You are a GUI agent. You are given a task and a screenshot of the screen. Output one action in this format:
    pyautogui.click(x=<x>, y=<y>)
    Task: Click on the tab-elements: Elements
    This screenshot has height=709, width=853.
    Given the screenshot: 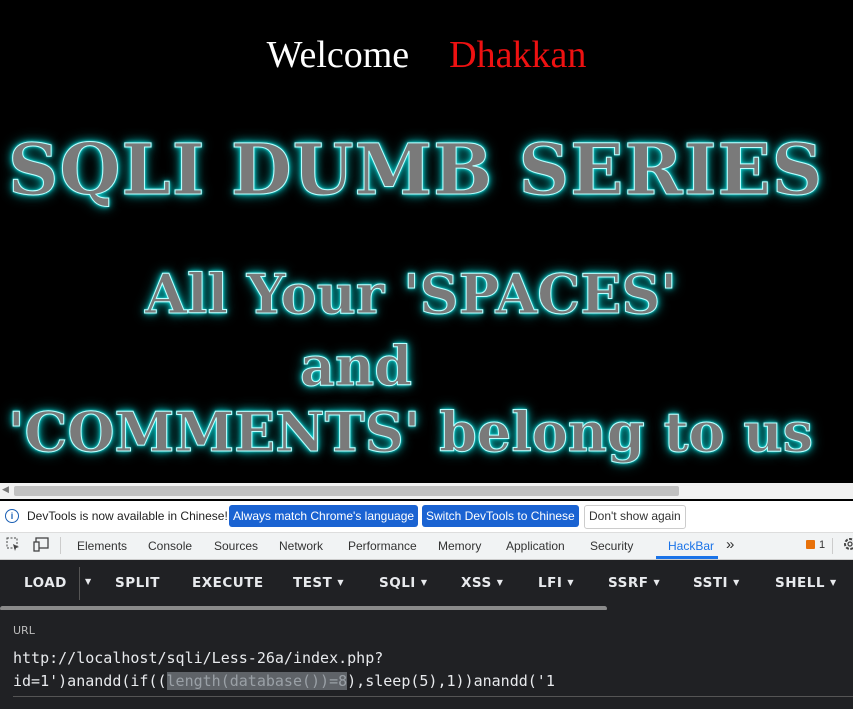 What is the action you would take?
    pyautogui.click(x=102, y=546)
    